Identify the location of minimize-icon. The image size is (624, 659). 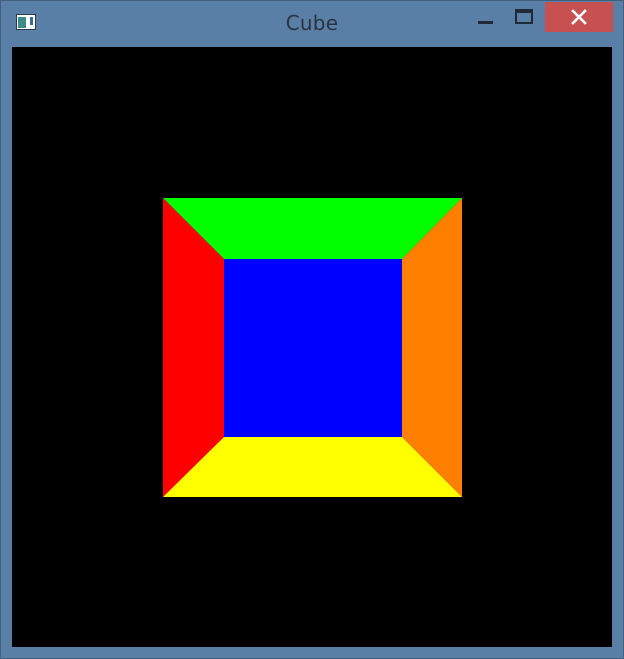
(485, 22).